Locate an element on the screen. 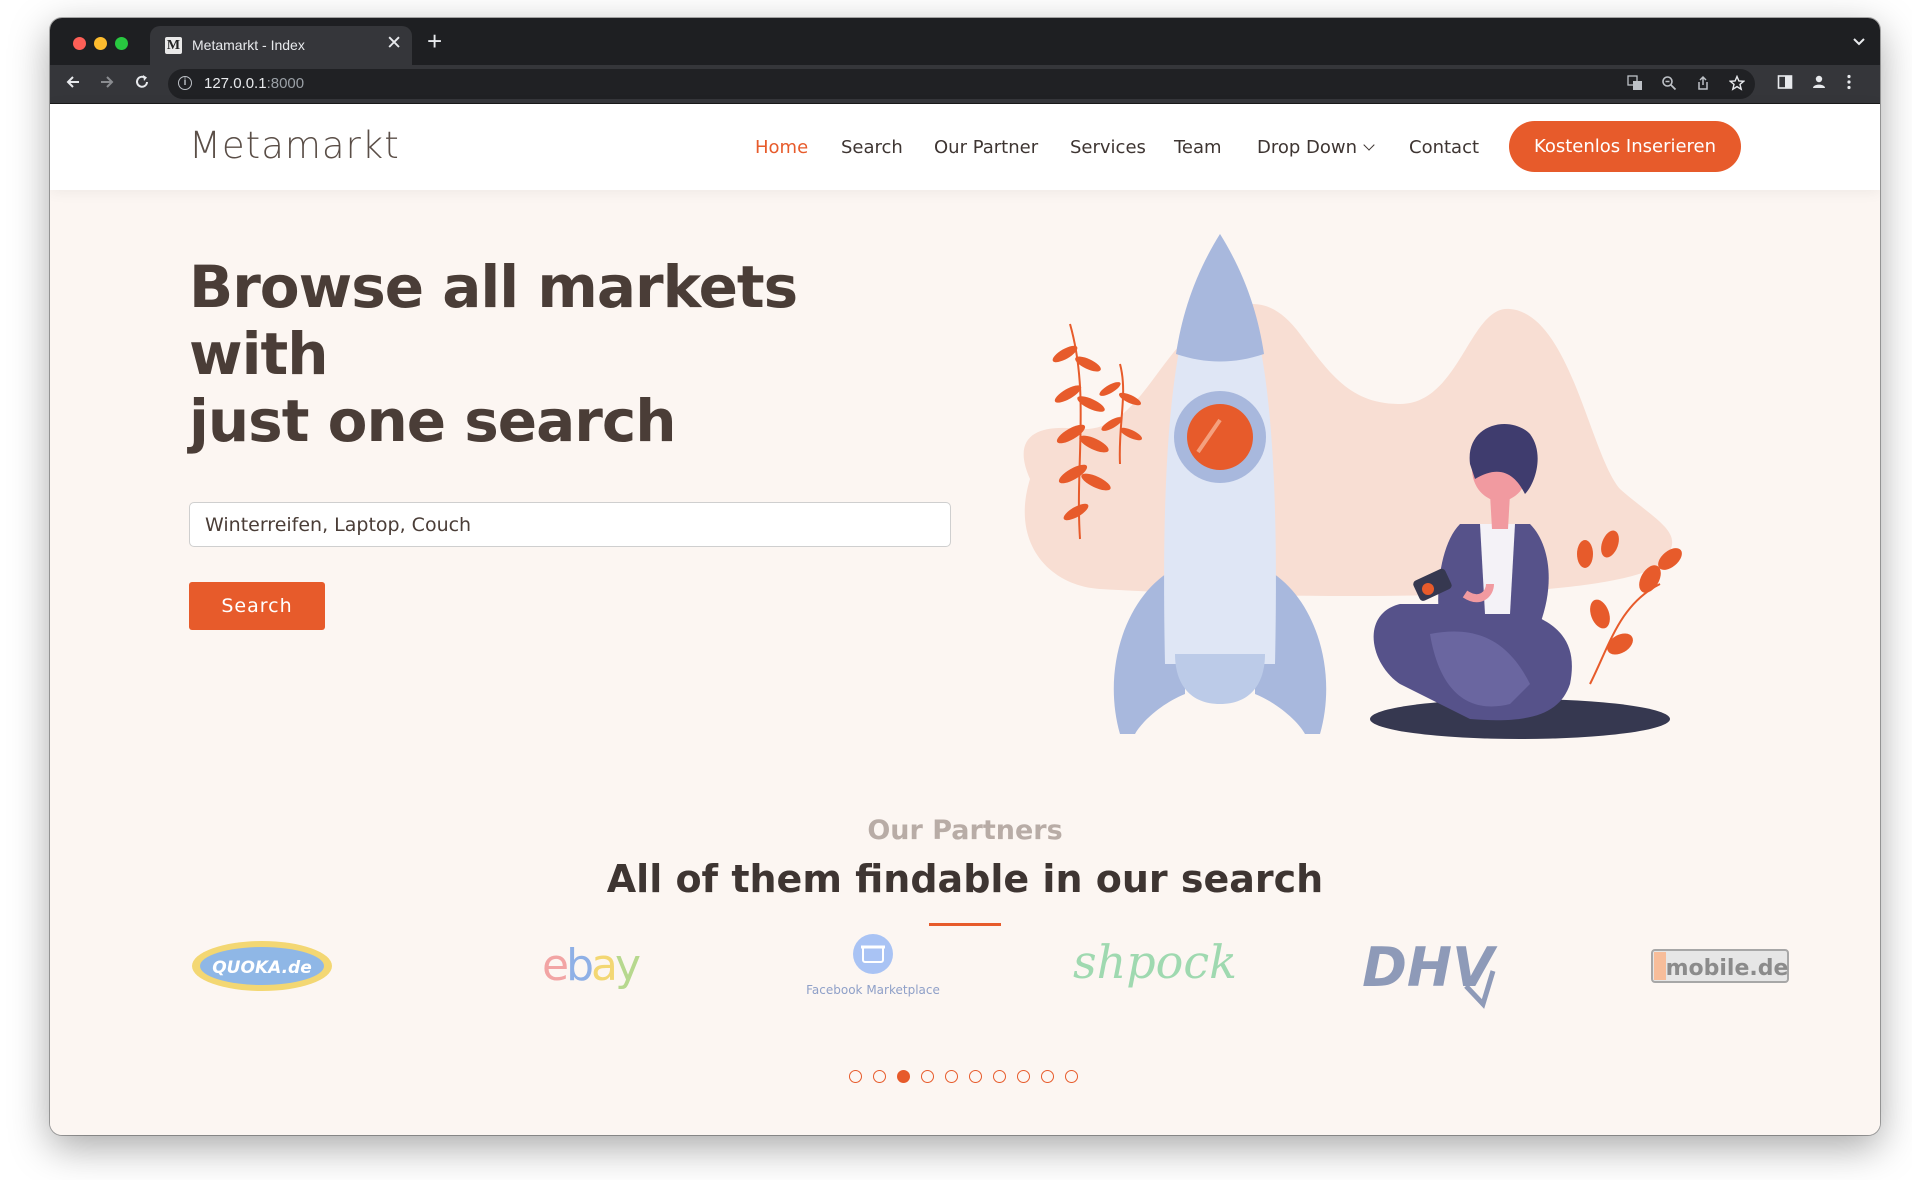  bookmark-star-icon is located at coordinates (1737, 84).